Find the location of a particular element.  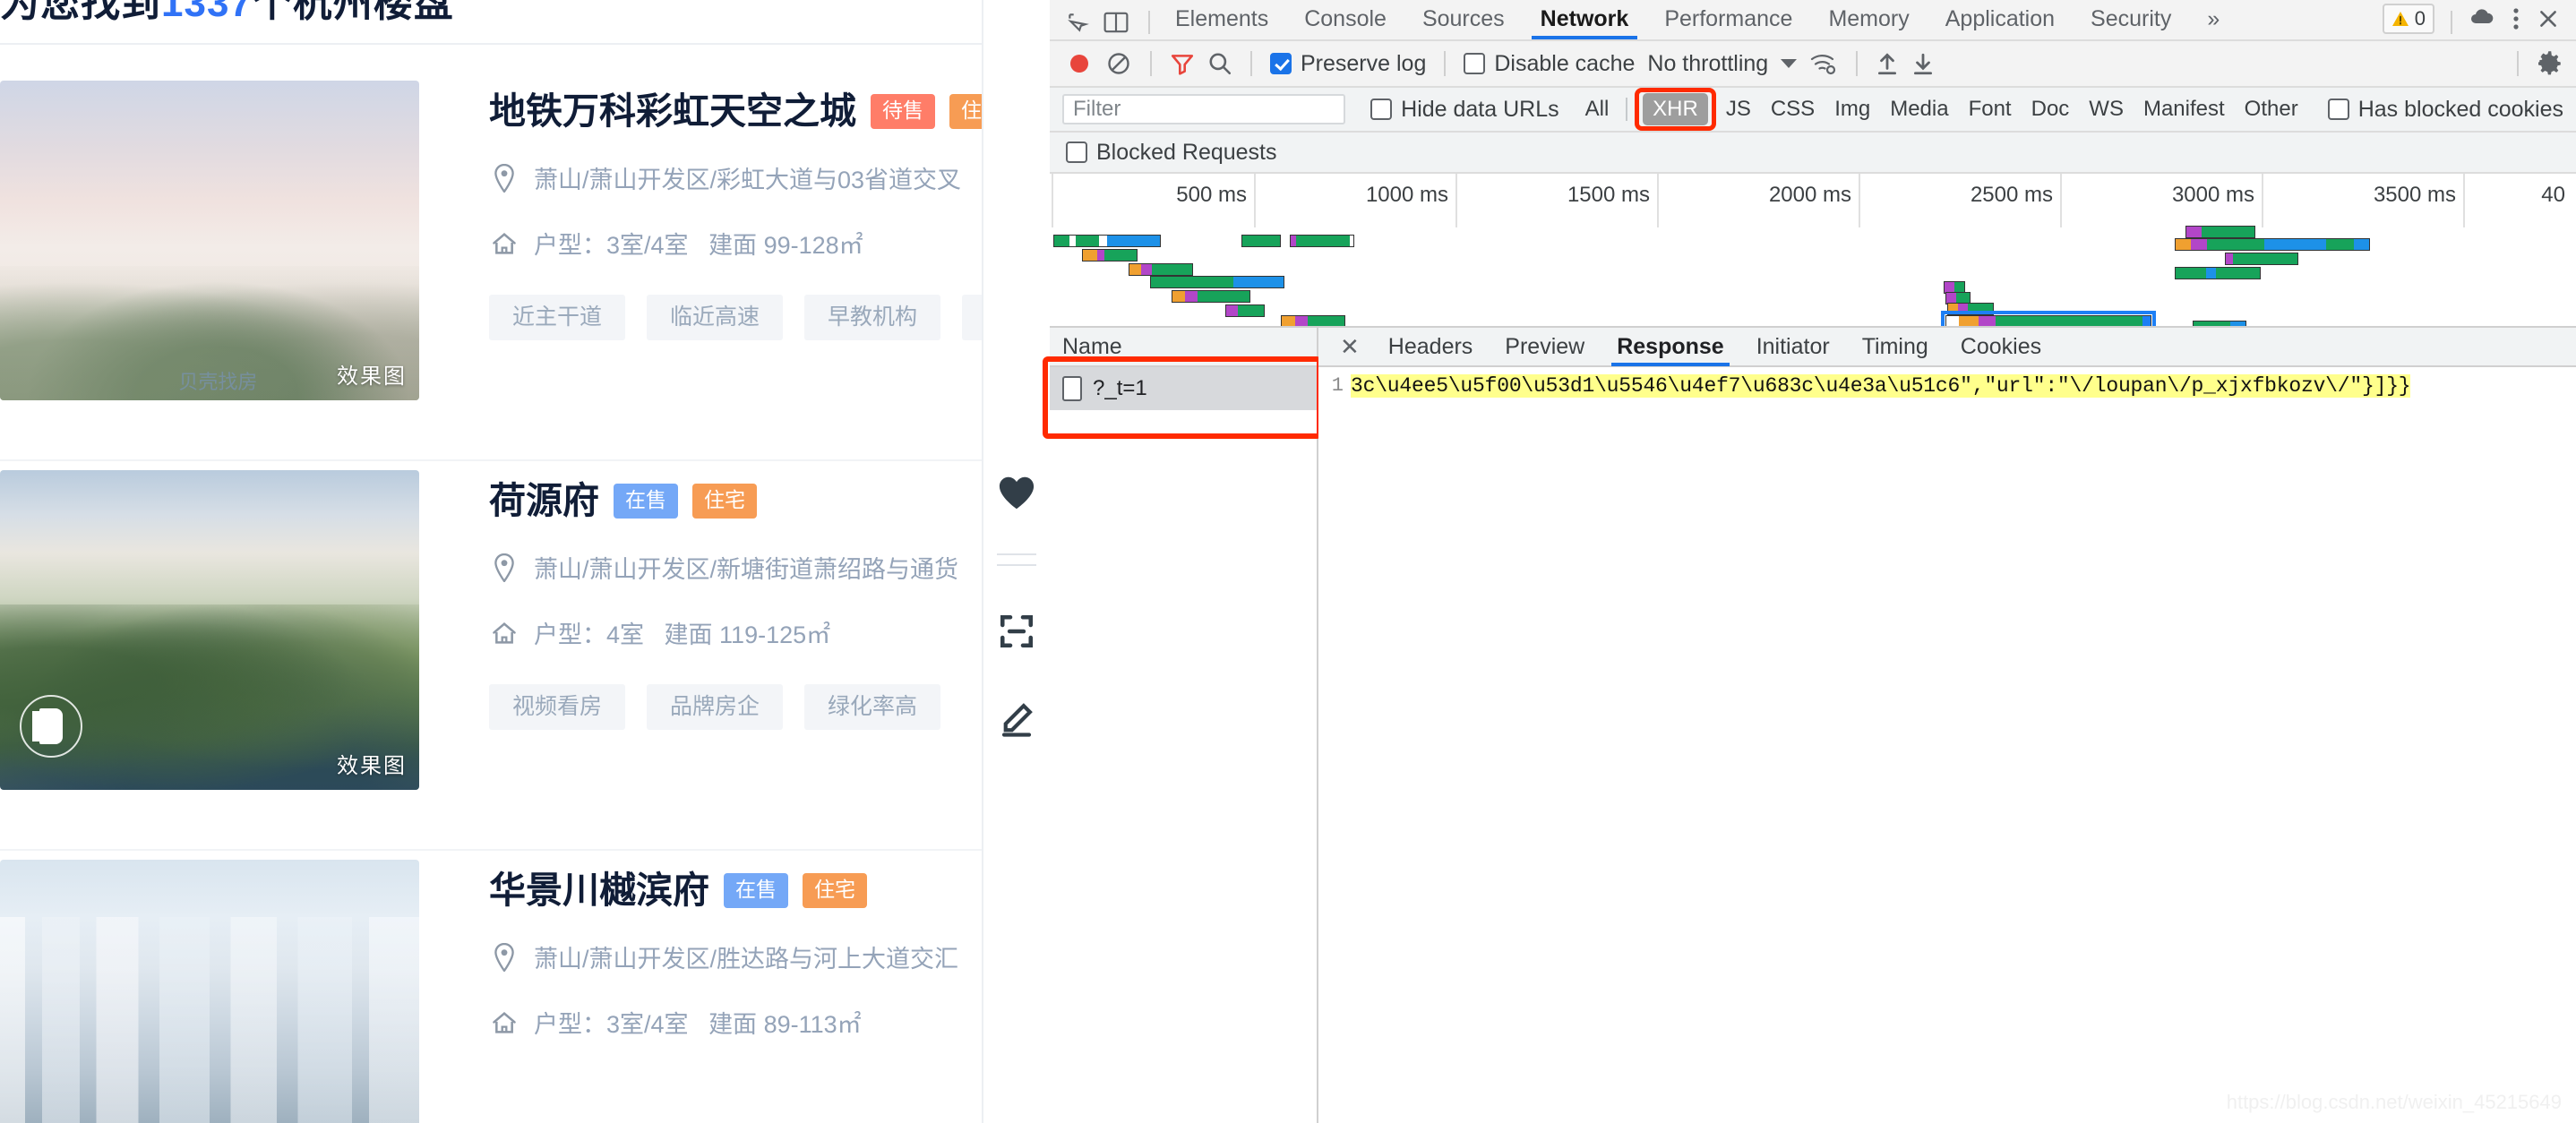

disable-cache-toggle: Disable cache is located at coordinates (1549, 64).